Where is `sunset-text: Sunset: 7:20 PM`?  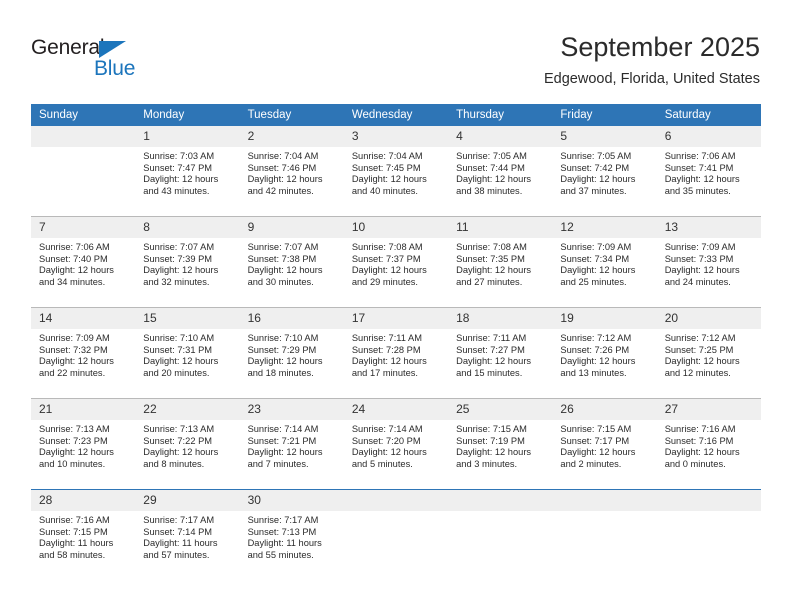 sunset-text: Sunset: 7:20 PM is located at coordinates (386, 440).